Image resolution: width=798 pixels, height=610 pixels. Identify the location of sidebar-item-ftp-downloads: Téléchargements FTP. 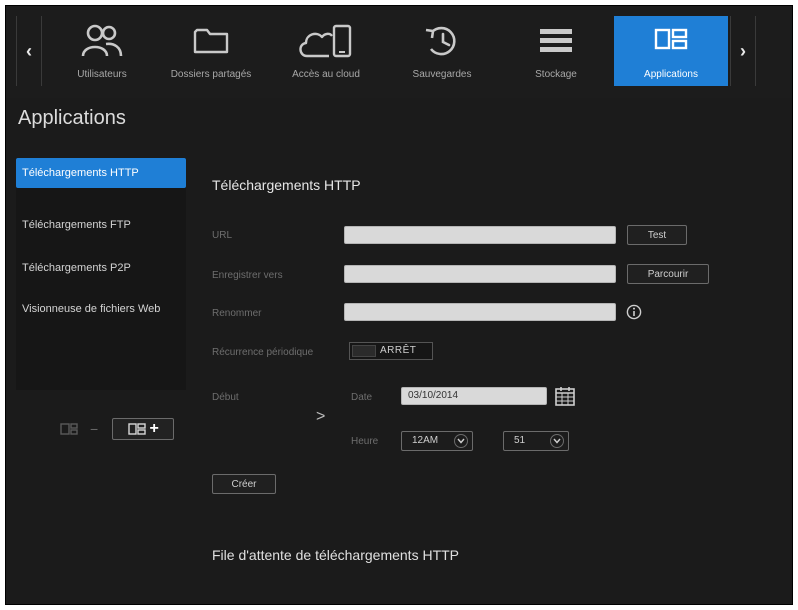
(101, 225).